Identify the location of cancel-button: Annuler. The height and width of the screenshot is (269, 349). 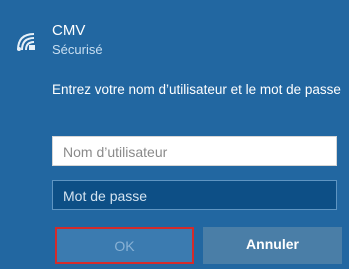
(272, 245).